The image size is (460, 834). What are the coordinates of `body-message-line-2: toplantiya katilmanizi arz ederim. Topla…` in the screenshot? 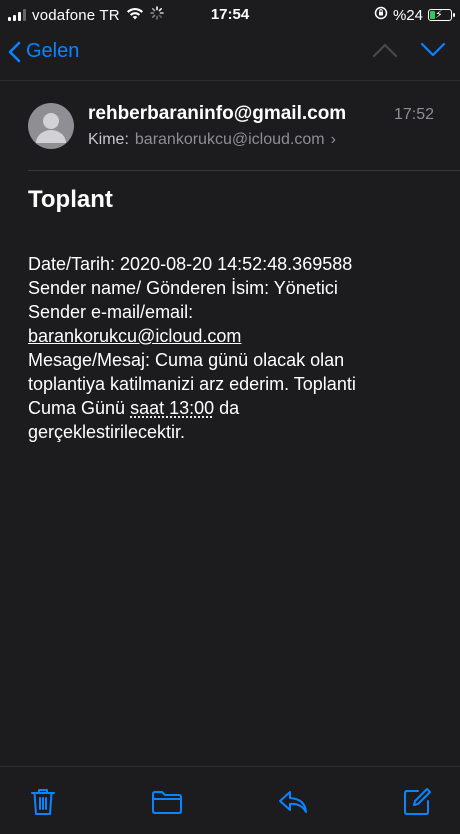 It's located at (192, 384).